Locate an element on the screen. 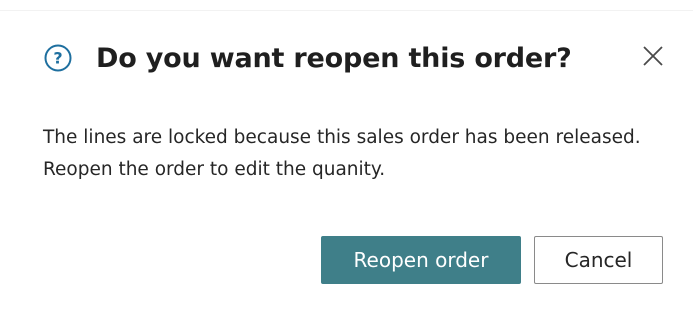  close-icon is located at coordinates (653, 58).